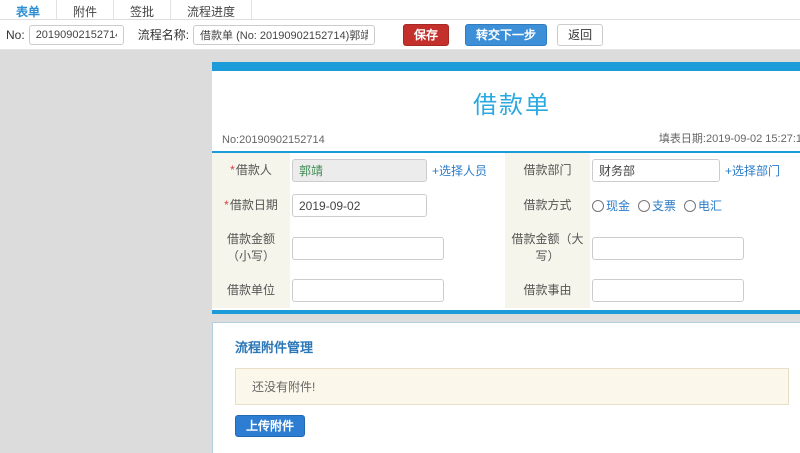 This screenshot has height=453, width=800. What do you see at coordinates (598, 205) in the screenshot?
I see `method-cash-radio` at bounding box center [598, 205].